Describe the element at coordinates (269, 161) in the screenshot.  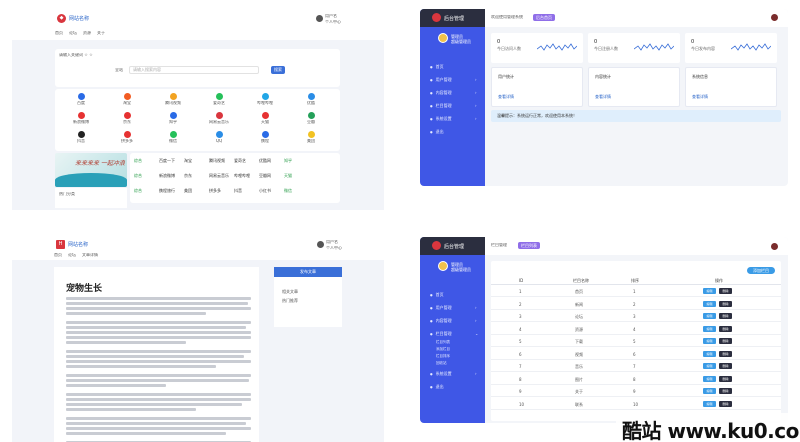
I see `link-item: 优酷网` at that location.